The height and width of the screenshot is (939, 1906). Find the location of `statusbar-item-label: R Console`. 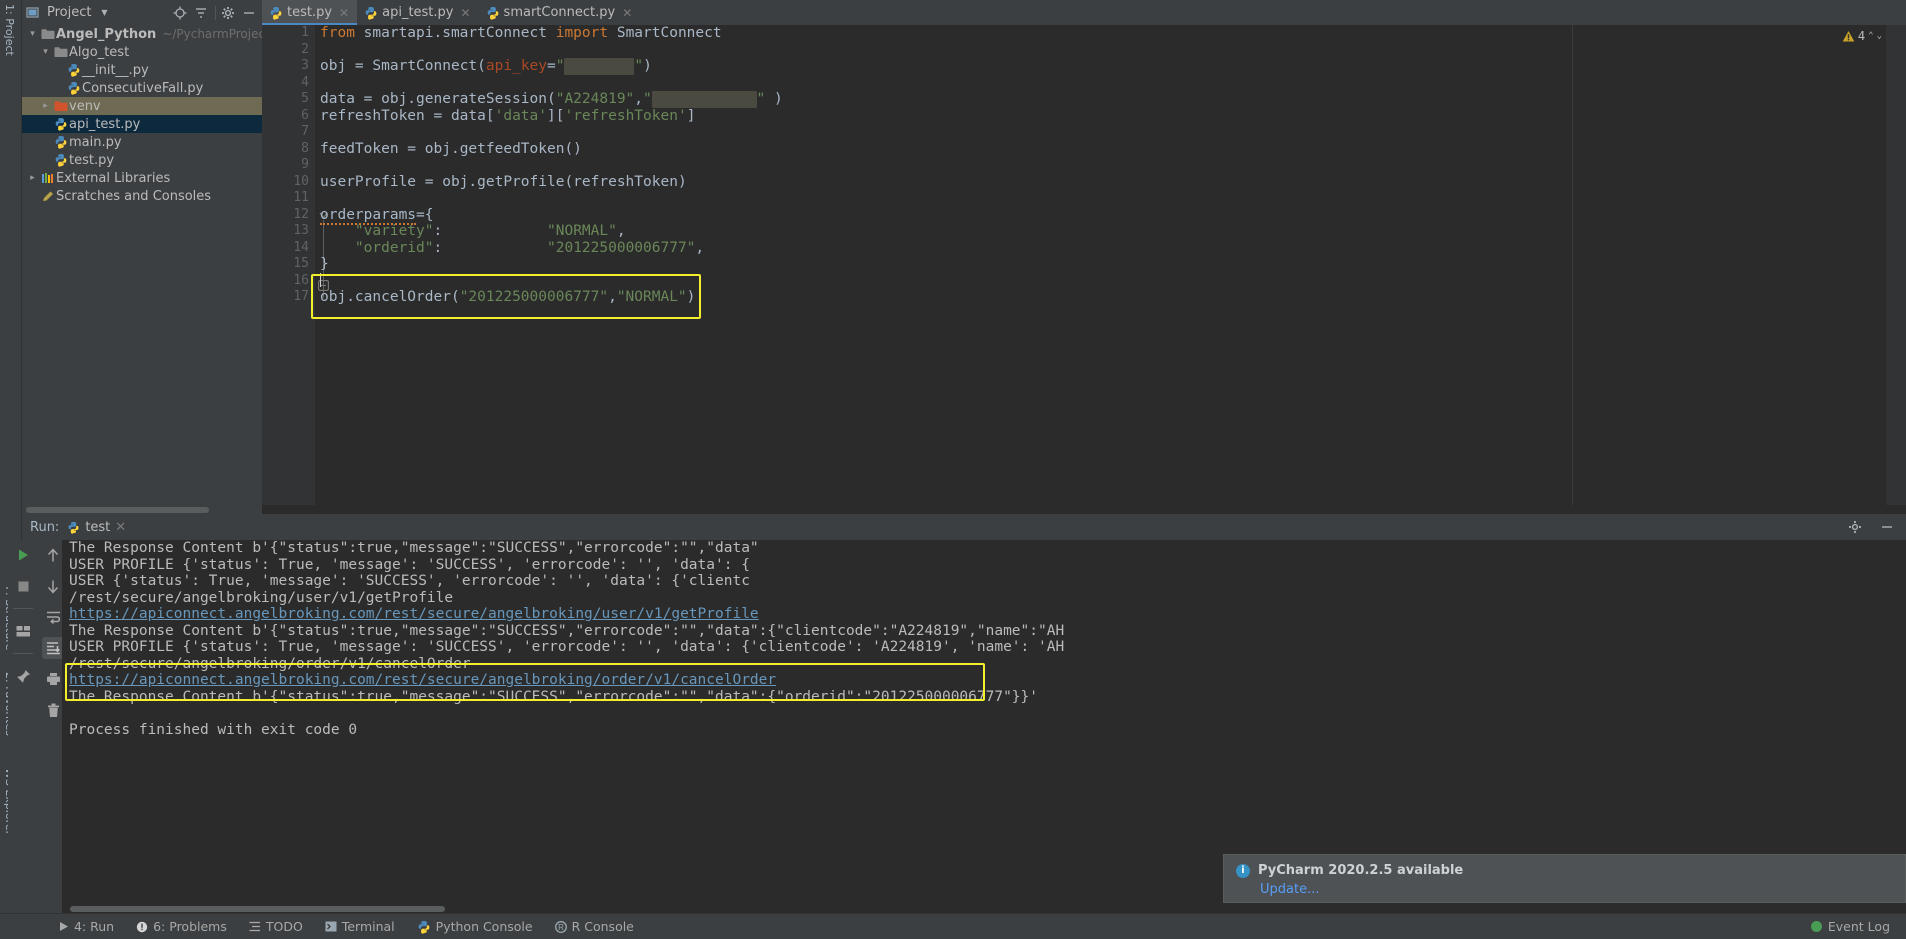

statusbar-item-label: R Console is located at coordinates (602, 926).